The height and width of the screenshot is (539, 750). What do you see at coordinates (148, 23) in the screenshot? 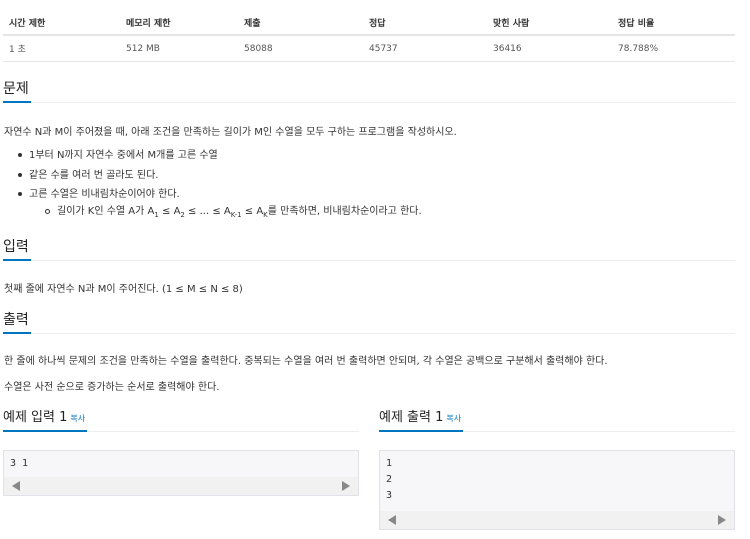
I see `header-memory-limit: 메모리 제한` at bounding box center [148, 23].